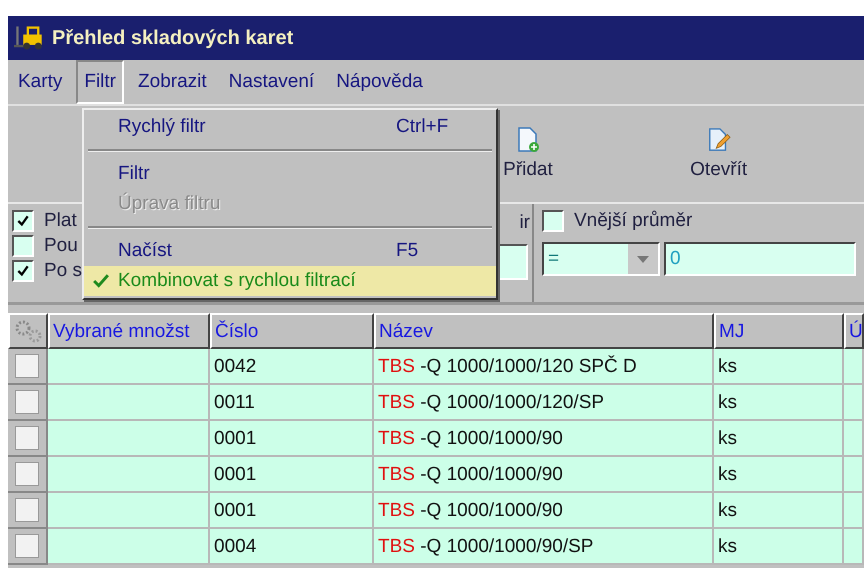  I want to click on menu-item: Nastavení, so click(271, 82).